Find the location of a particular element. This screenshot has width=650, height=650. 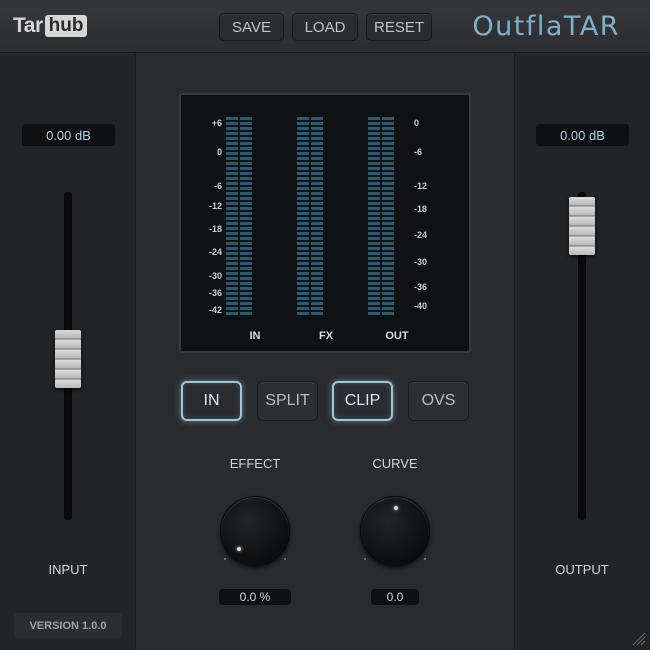

effect-knob-indicator is located at coordinates (239, 548).